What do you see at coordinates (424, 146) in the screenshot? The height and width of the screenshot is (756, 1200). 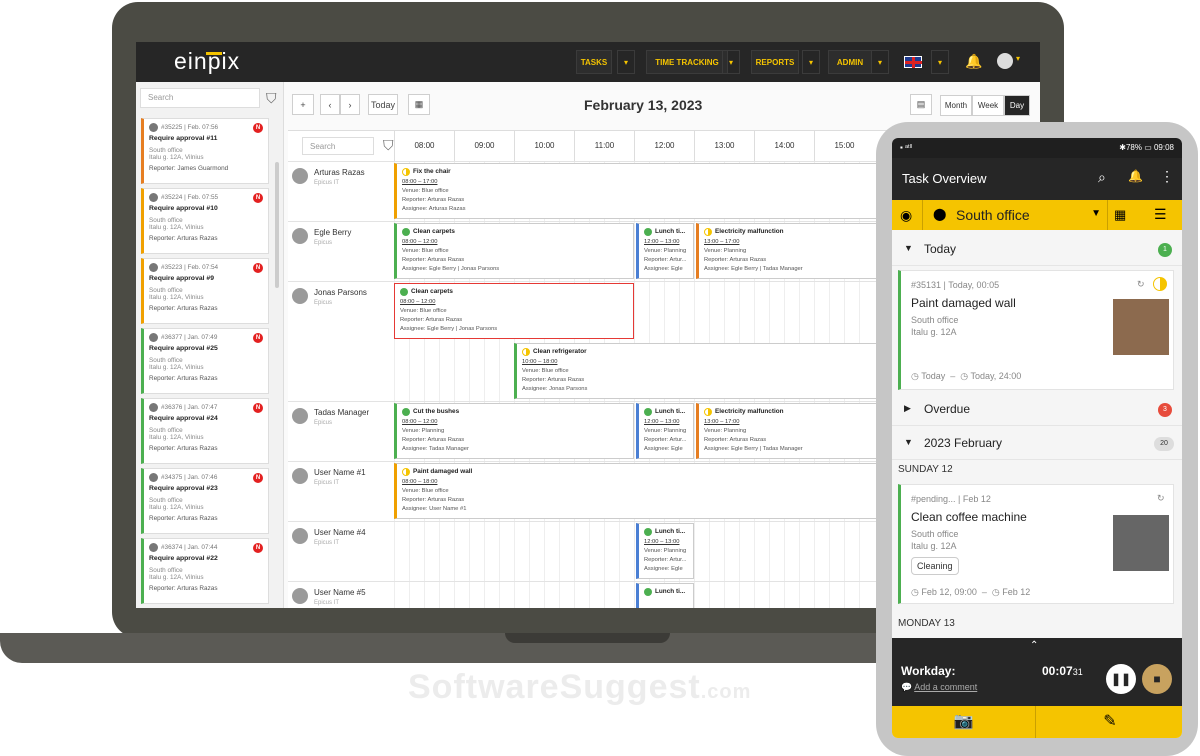 I see `hour-header: 08:00` at bounding box center [424, 146].